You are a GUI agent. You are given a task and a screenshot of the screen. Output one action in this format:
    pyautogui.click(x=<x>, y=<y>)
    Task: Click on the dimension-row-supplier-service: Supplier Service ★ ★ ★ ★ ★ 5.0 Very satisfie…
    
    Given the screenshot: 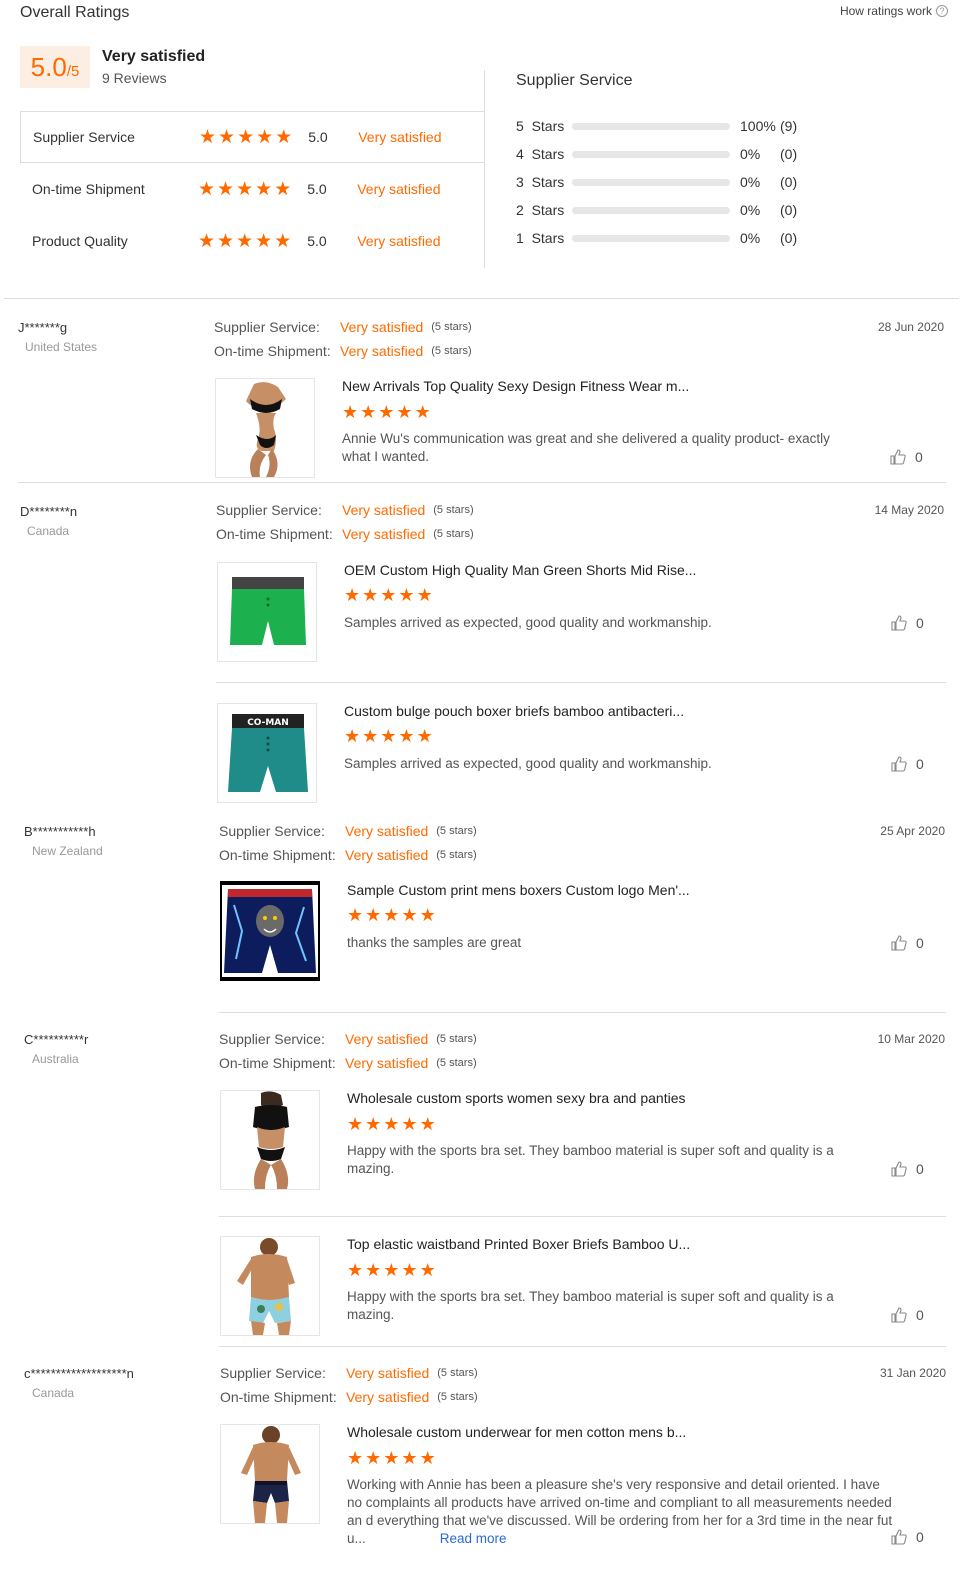 What is the action you would take?
    pyautogui.click(x=252, y=137)
    